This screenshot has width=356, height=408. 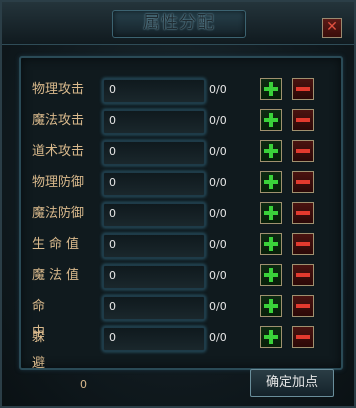 I want to click on window-title: 属性分配, so click(x=179, y=23).